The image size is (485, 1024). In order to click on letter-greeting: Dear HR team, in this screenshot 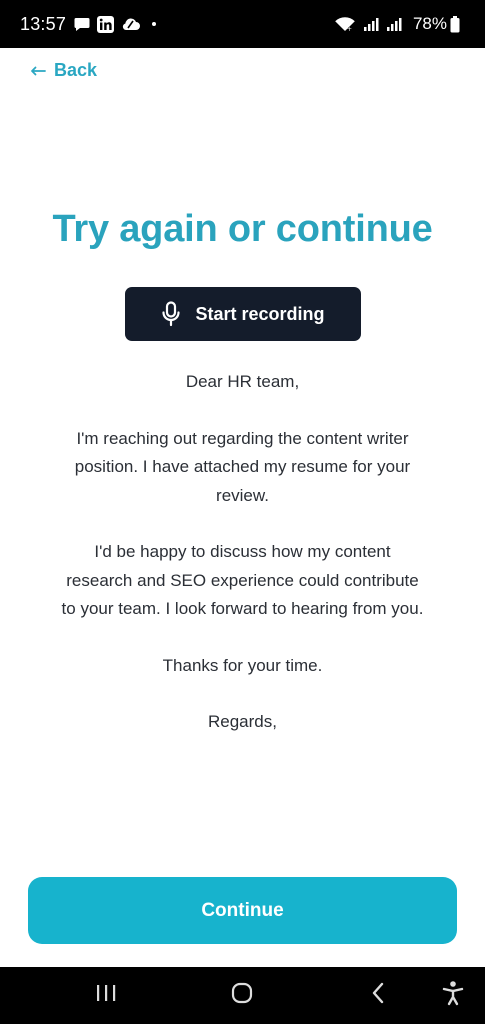, I will do `click(242, 381)`.